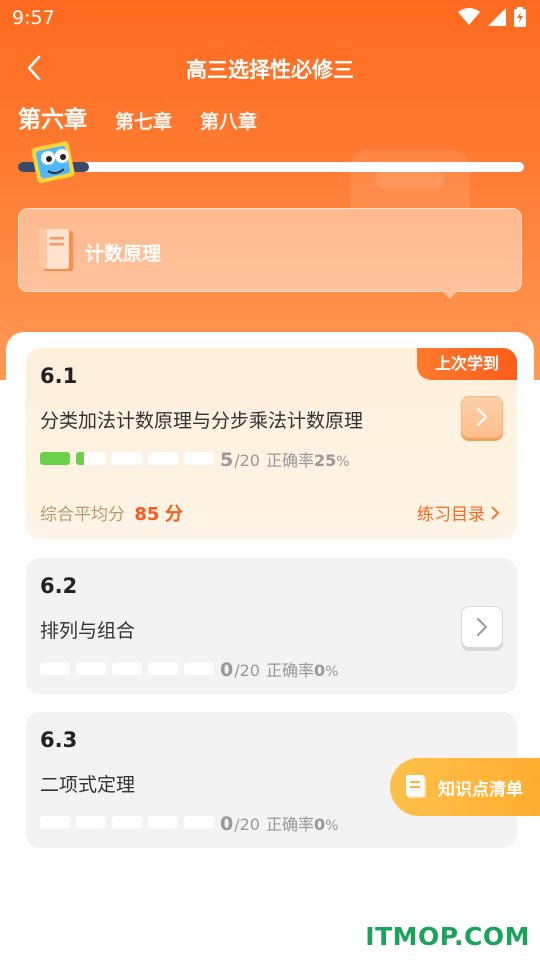  Describe the element at coordinates (59, 740) in the screenshot. I see `lesson-number: 6.3` at that location.